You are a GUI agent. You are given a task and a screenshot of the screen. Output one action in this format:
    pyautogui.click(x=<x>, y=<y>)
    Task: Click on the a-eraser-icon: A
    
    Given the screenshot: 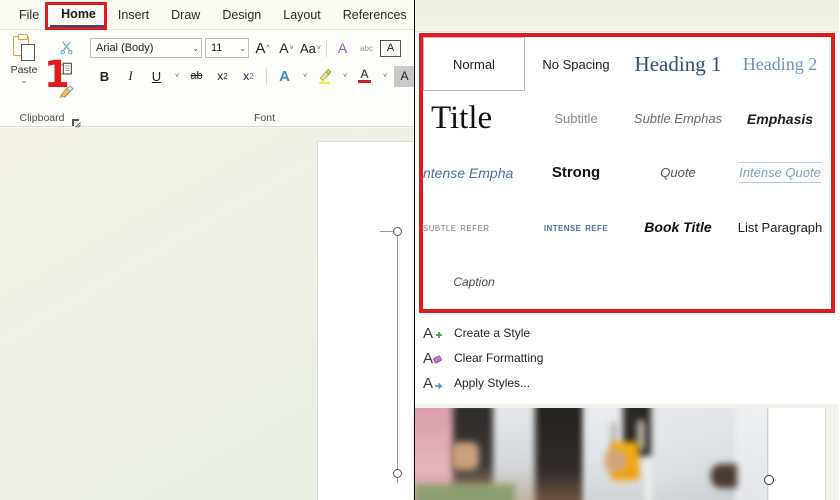 What is the action you would take?
    pyautogui.click(x=434, y=358)
    